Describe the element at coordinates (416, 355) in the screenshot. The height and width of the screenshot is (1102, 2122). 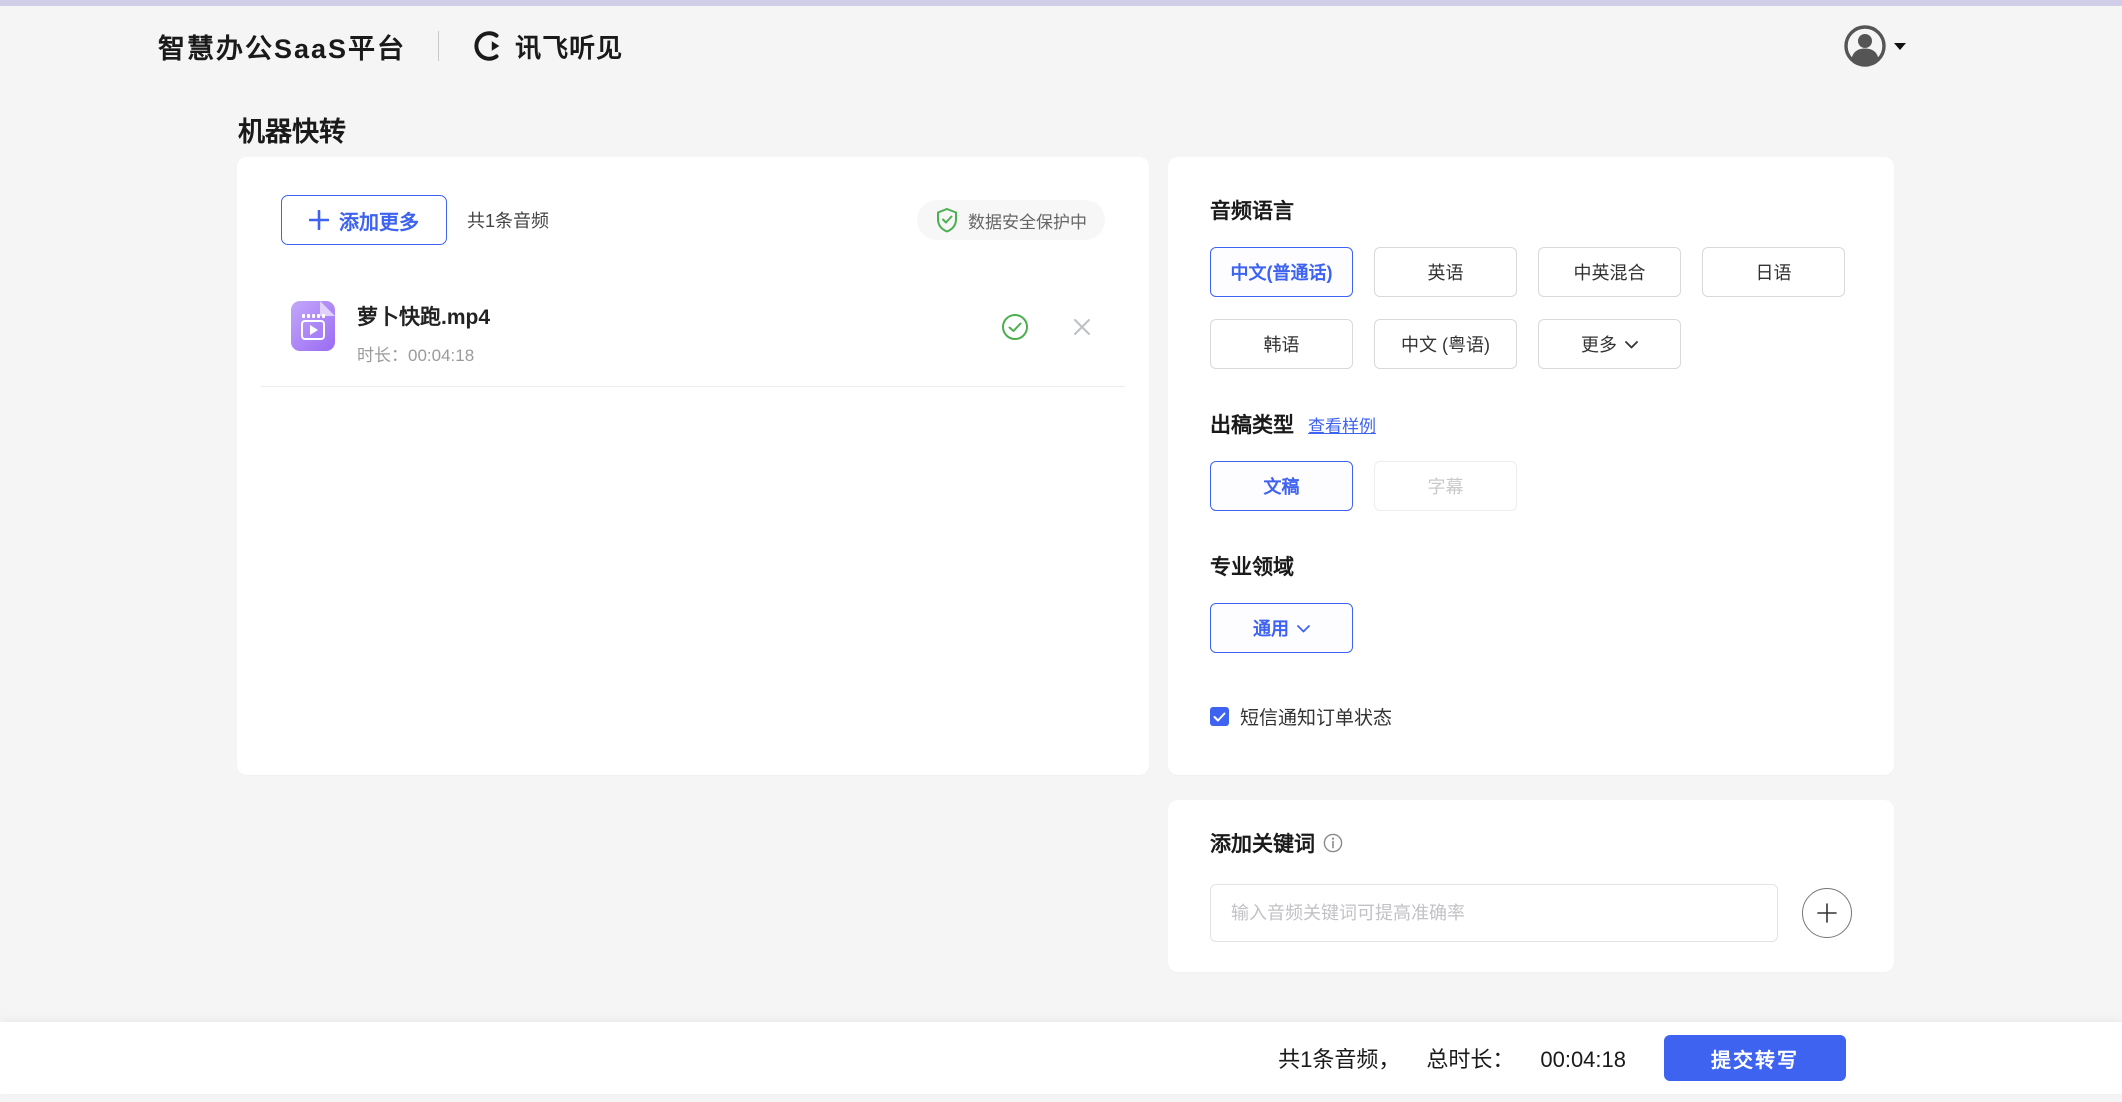
I see `file-duration: 时长：00:04:18` at that location.